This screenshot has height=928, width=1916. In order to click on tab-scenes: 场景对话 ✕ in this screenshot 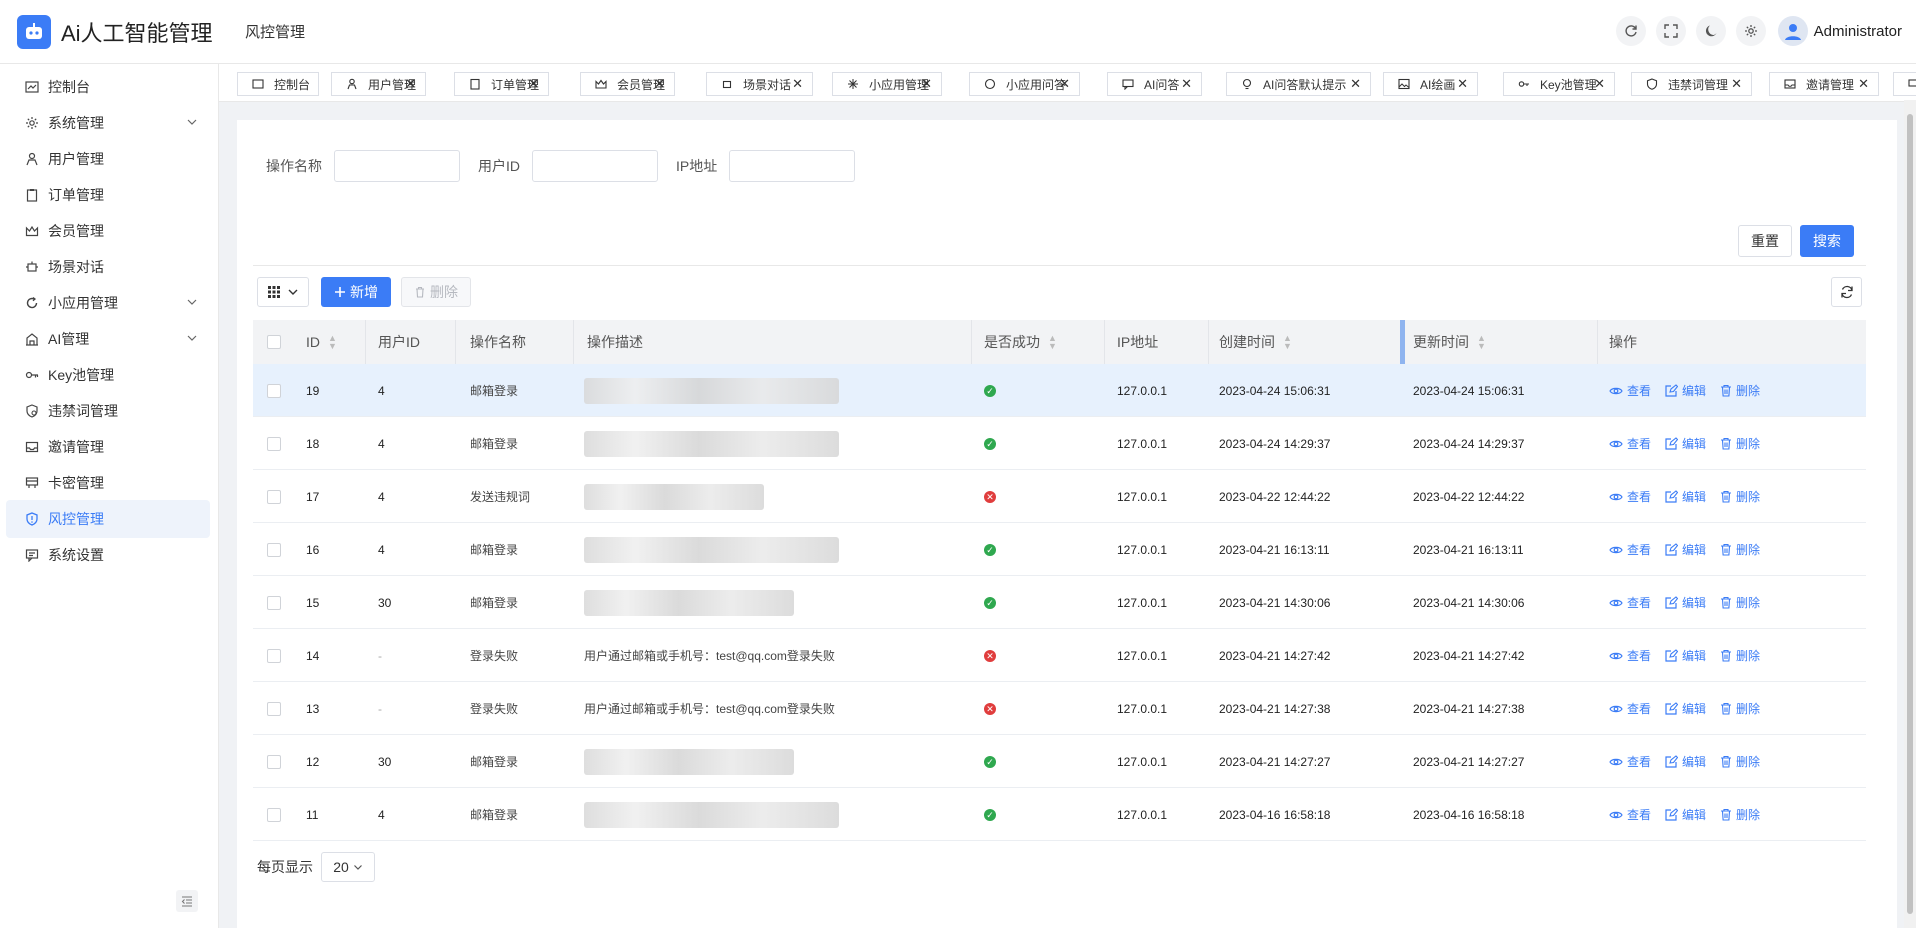, I will do `click(759, 84)`.